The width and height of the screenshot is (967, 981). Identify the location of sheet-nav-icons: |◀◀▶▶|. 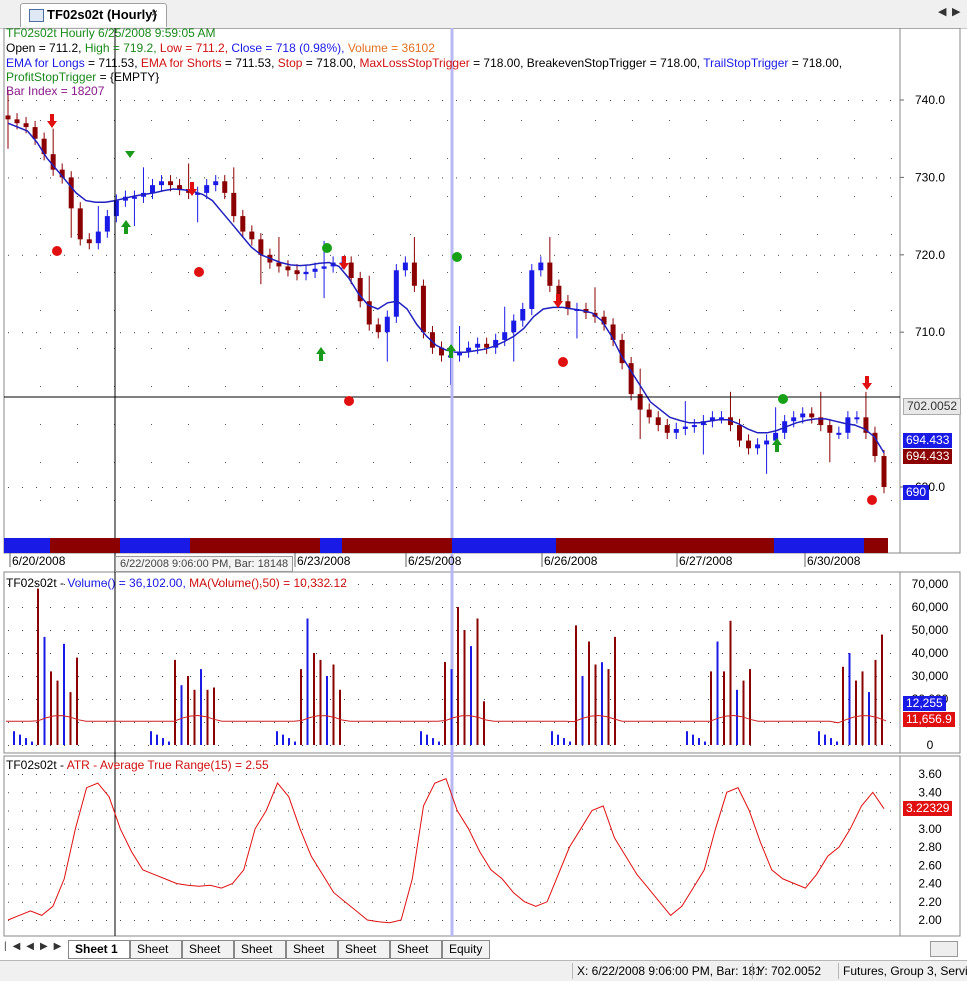
(40, 946).